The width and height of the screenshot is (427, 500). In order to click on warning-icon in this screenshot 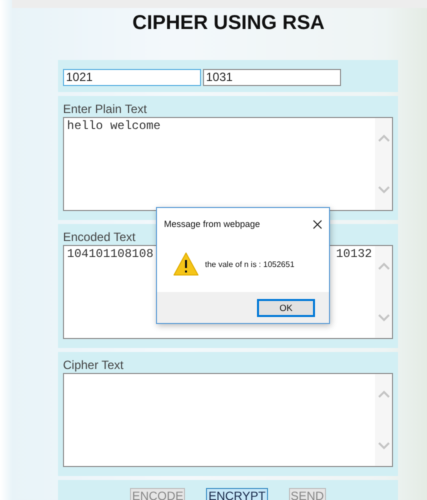, I will do `click(186, 264)`.